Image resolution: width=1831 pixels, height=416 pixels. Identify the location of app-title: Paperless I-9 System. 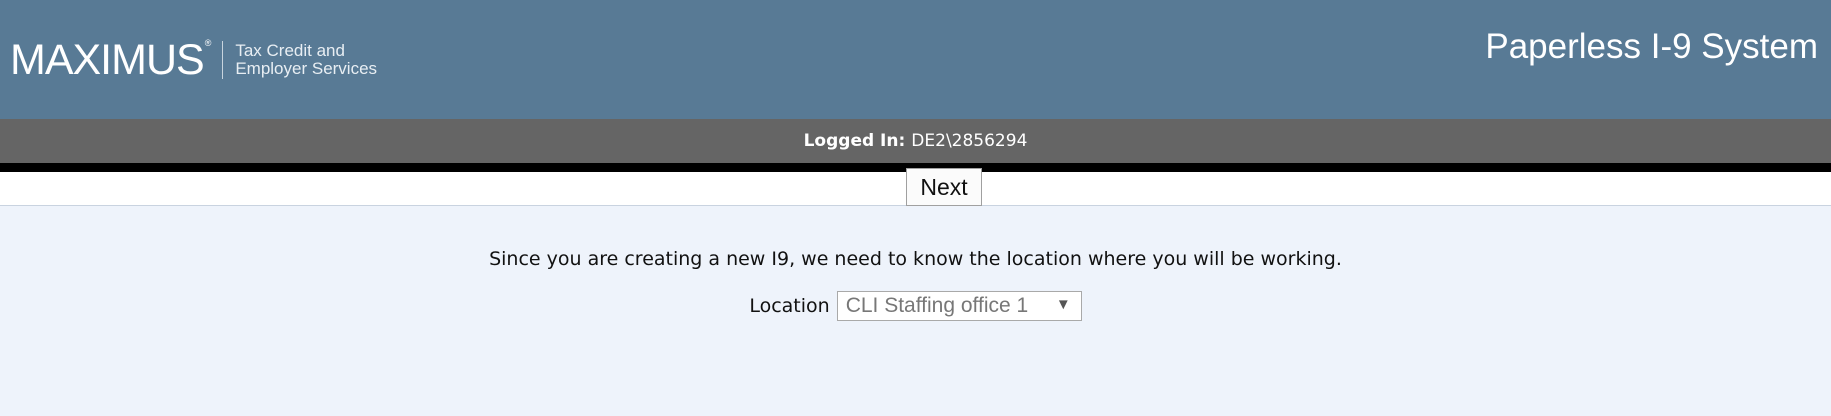
(1651, 46).